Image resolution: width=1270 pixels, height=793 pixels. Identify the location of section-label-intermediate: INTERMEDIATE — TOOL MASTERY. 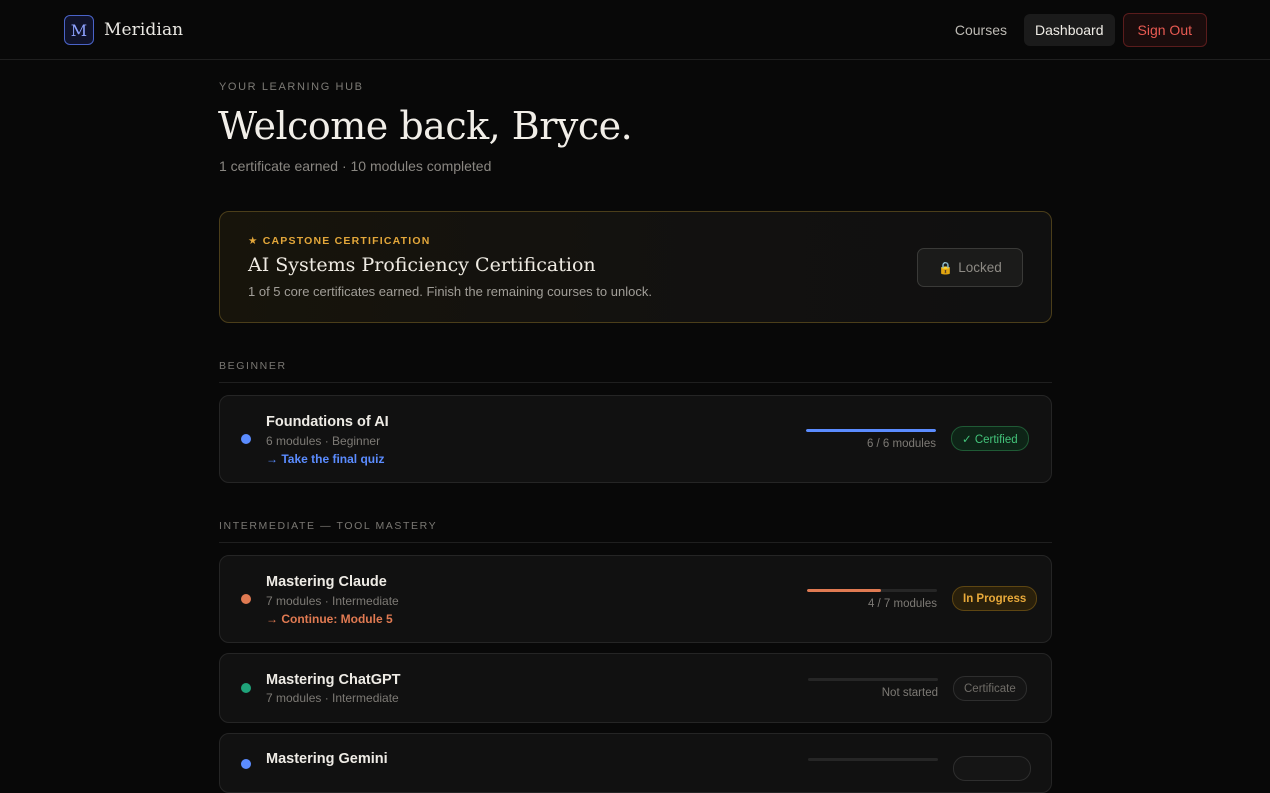
(328, 526).